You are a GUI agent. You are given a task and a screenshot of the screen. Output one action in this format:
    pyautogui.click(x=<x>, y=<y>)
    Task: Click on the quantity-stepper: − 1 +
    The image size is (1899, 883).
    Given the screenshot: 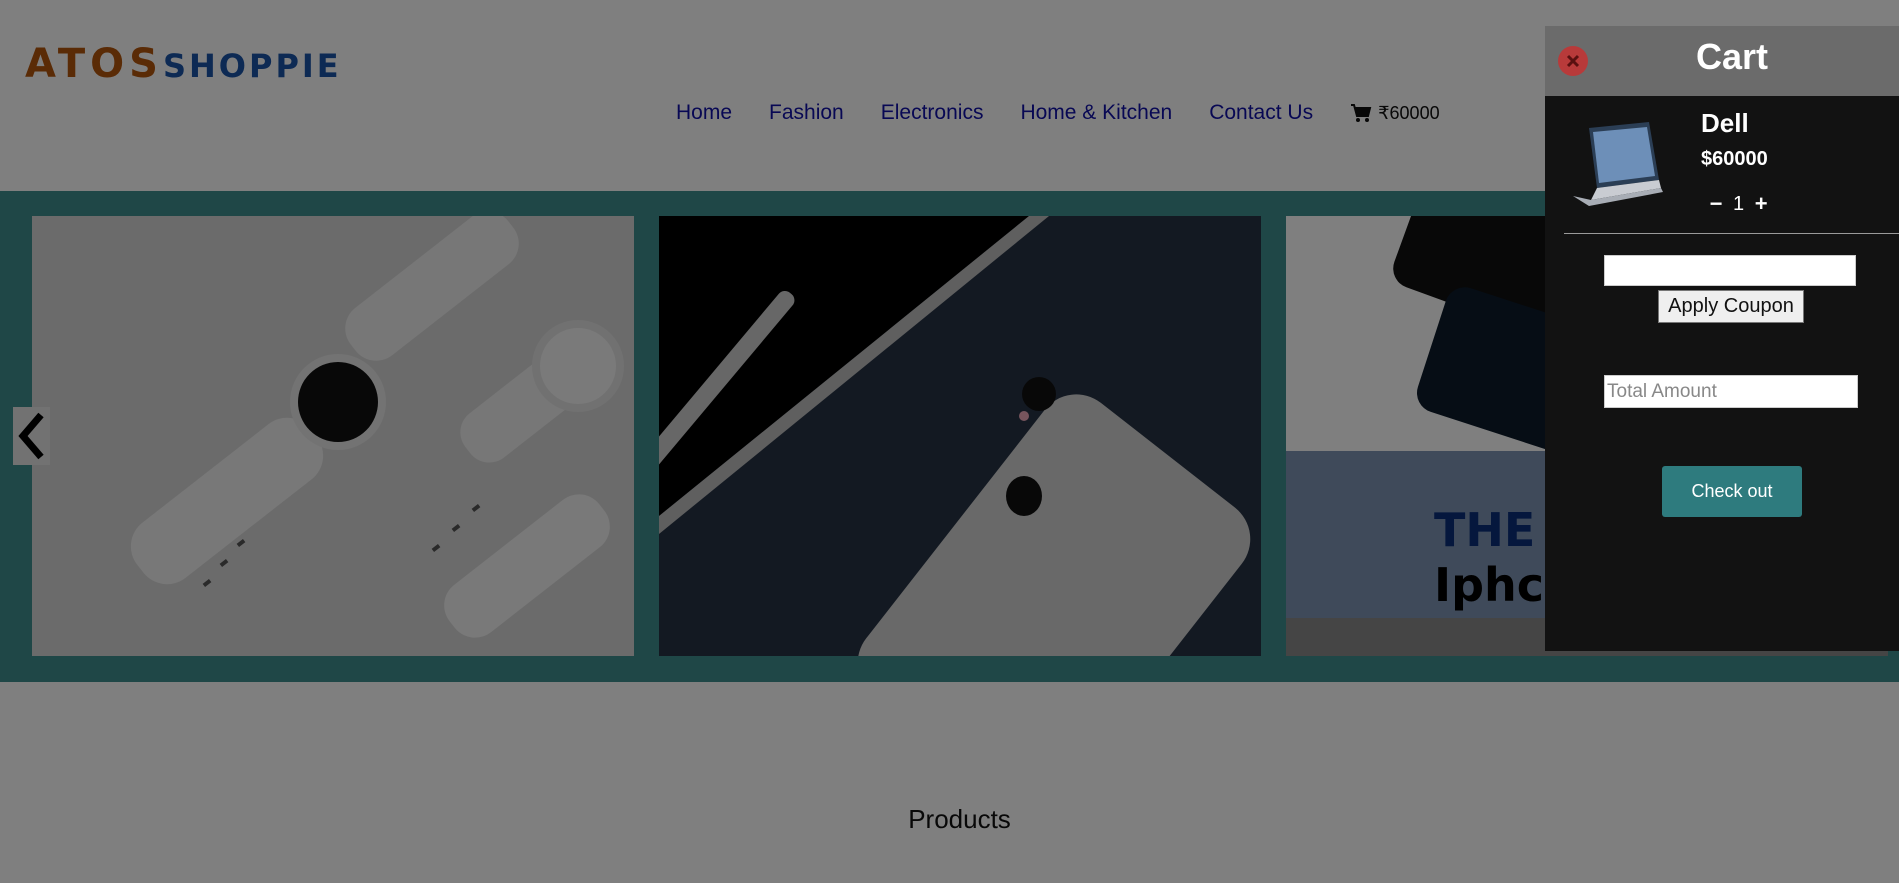 What is the action you would take?
    pyautogui.click(x=1738, y=203)
    